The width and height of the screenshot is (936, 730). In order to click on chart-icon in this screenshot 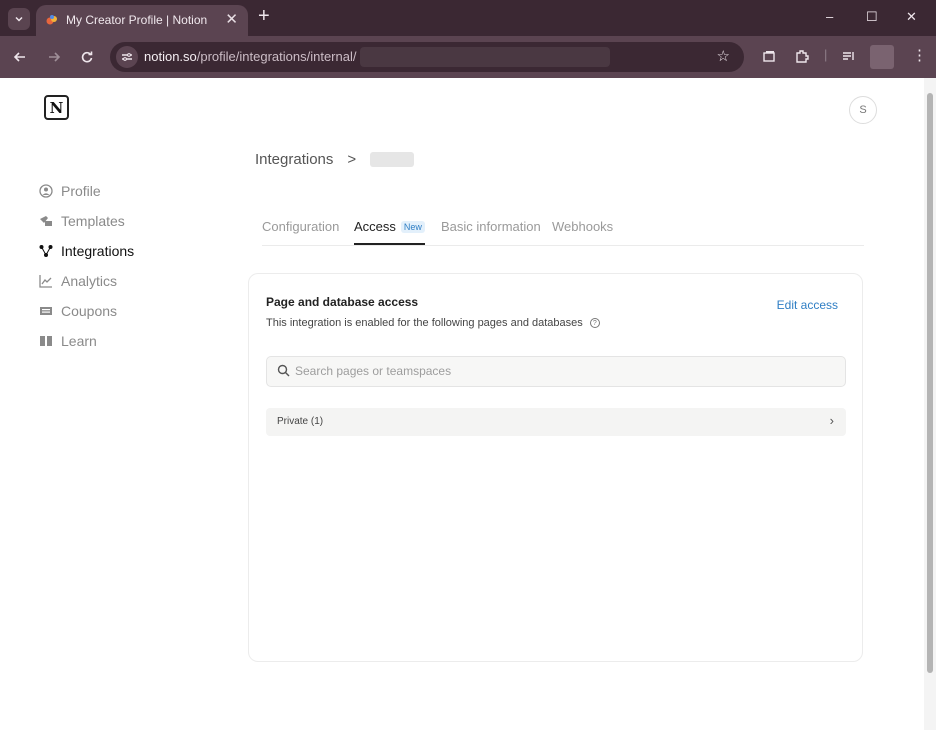, I will do `click(45, 281)`.